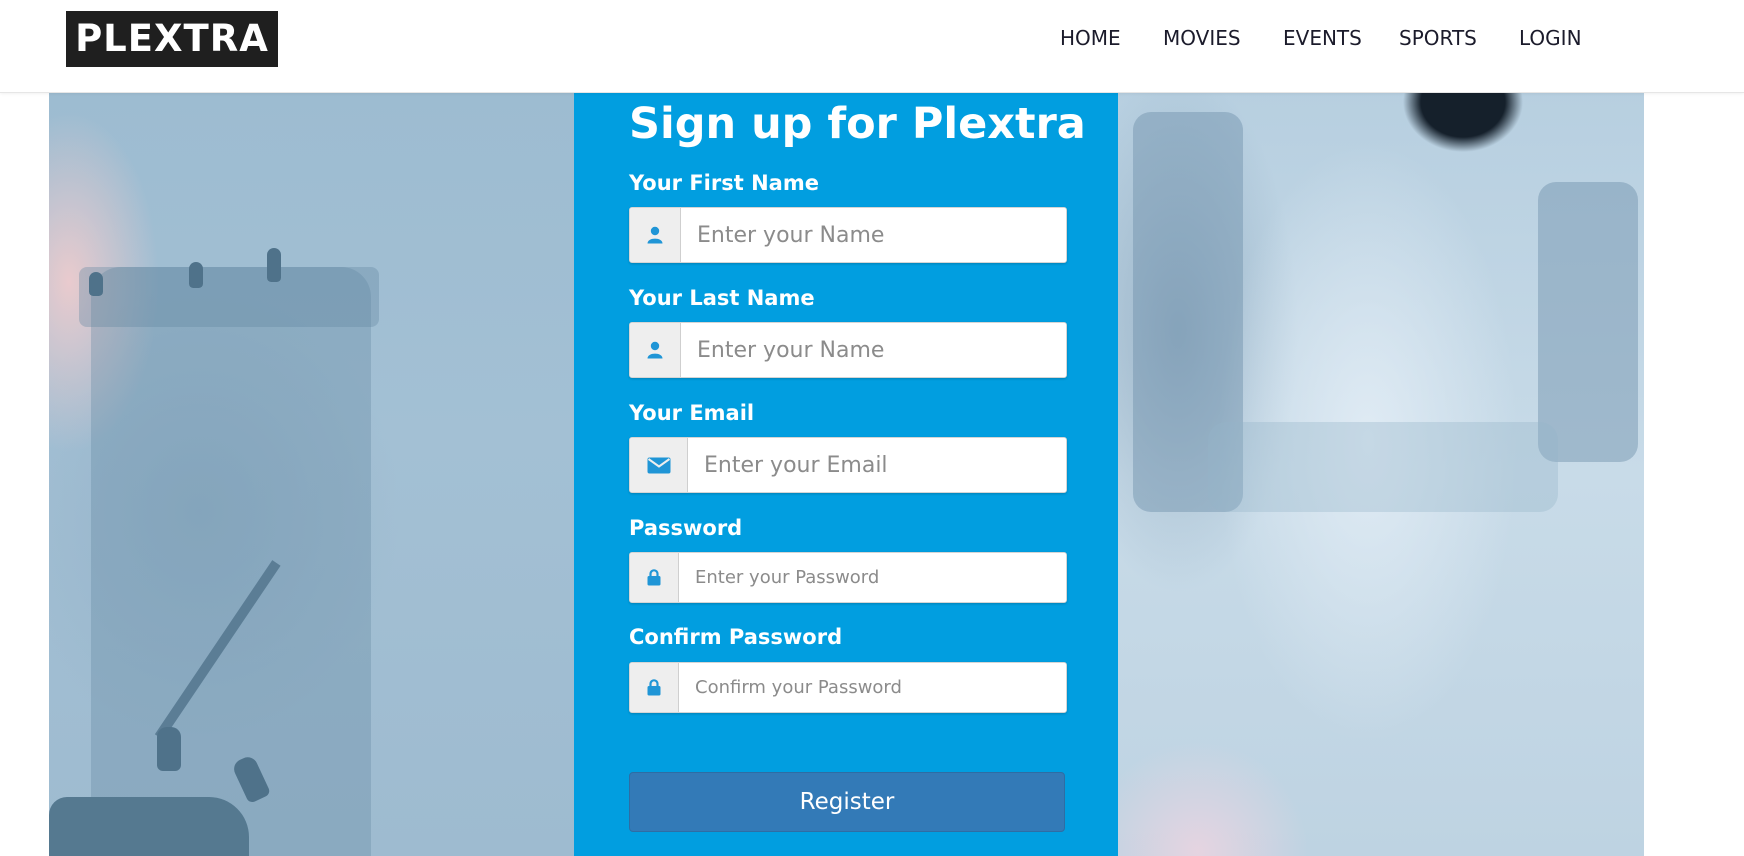 Image resolution: width=1744 pixels, height=856 pixels. I want to click on password-group, so click(848, 577).